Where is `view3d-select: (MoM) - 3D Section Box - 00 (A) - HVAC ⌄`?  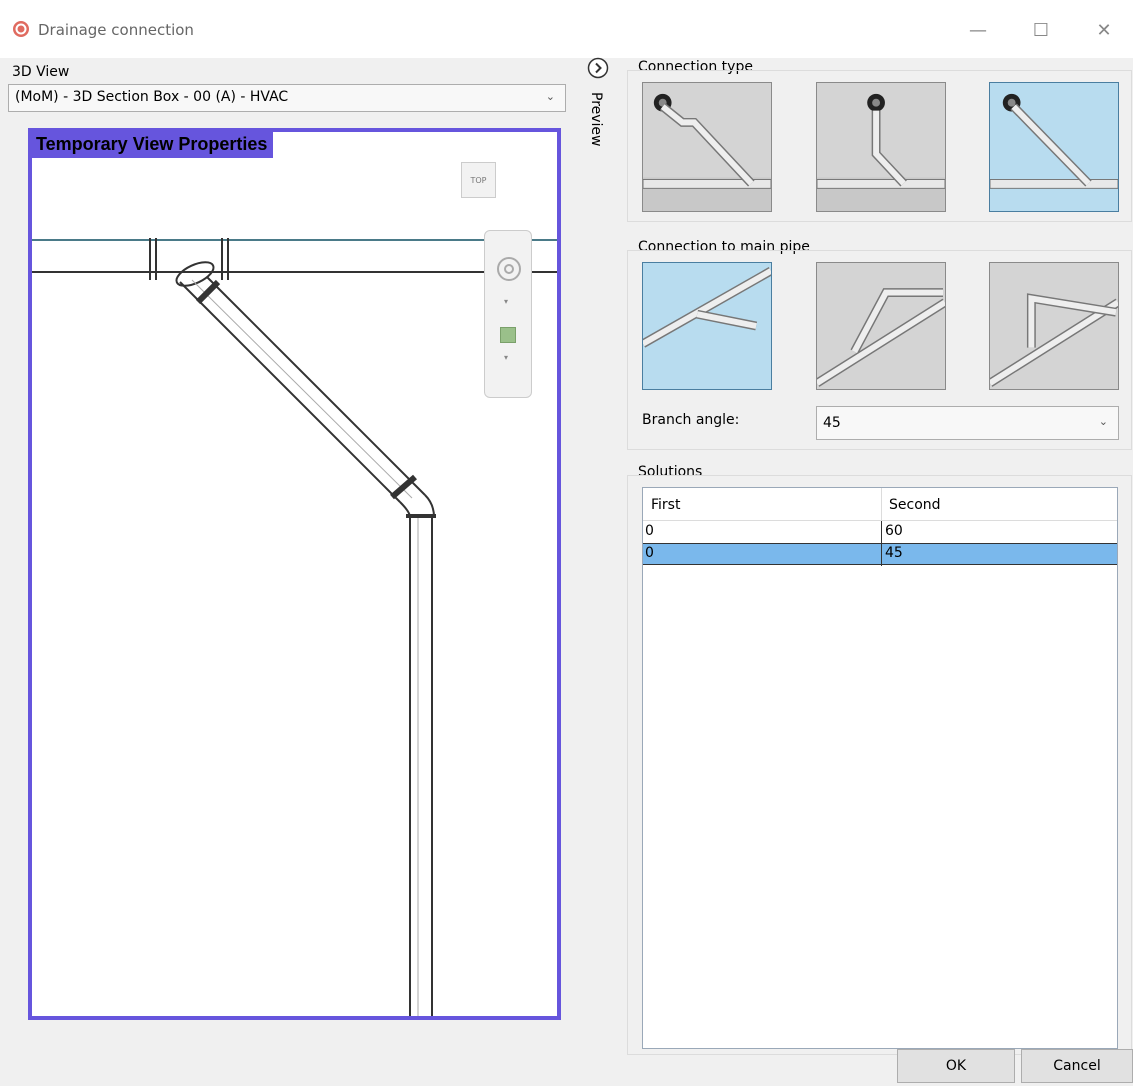
view3d-select: (MoM) - 3D Section Box - 00 (A) - HVAC ⌄ is located at coordinates (287, 98).